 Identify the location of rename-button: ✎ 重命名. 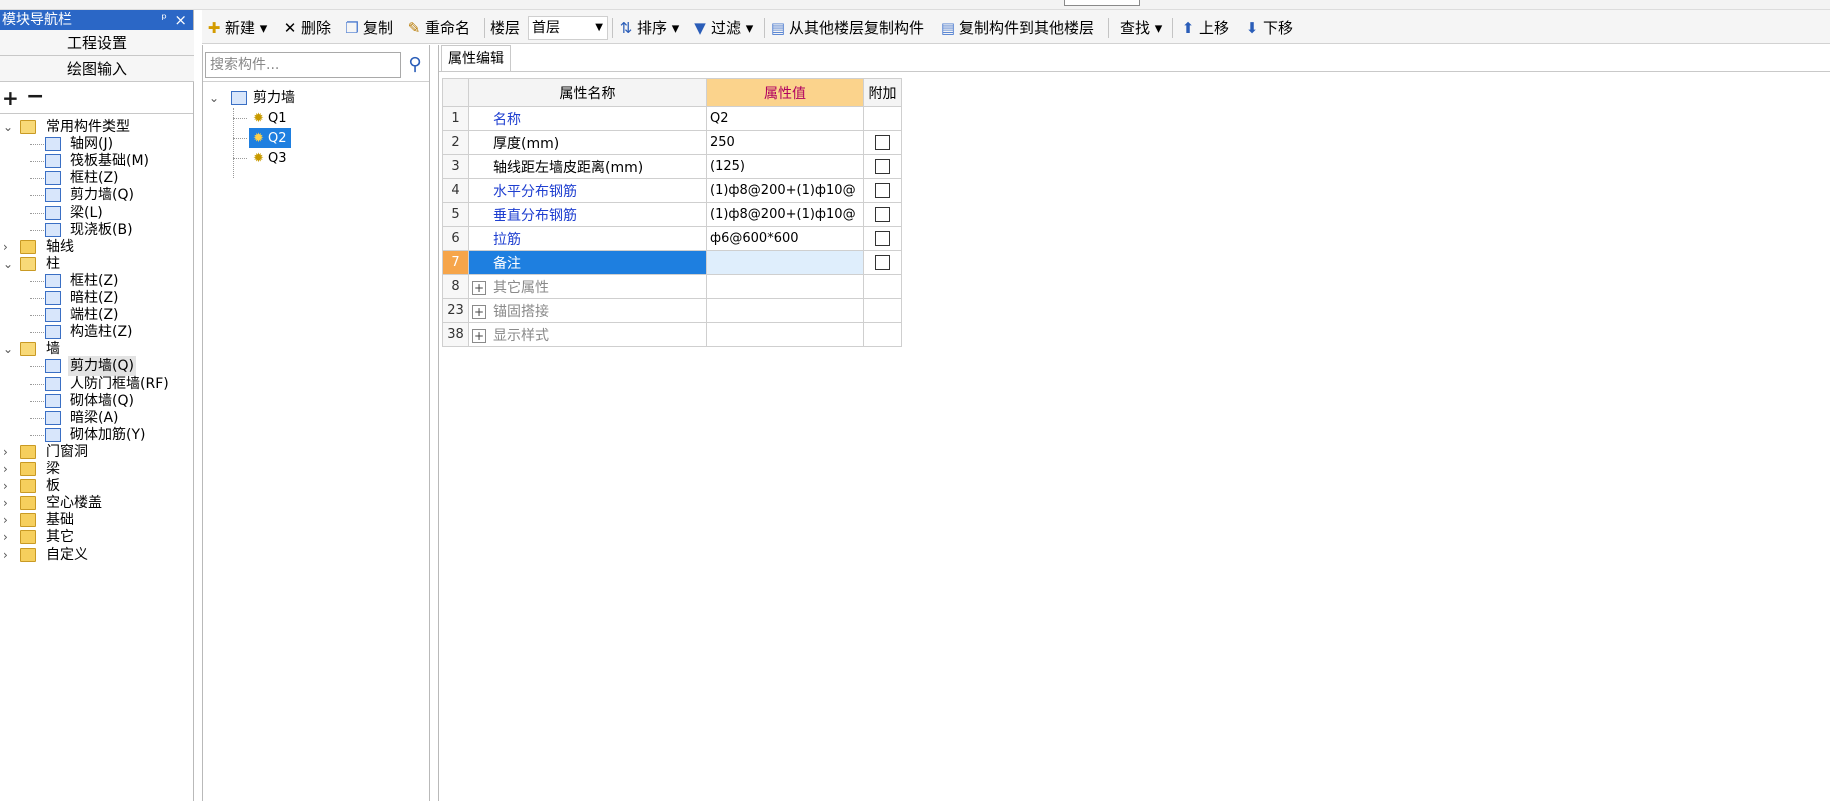
(438, 28).